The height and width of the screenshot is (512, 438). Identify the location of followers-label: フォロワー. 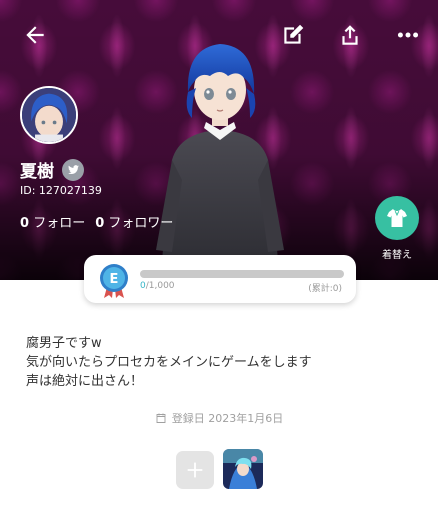
(141, 223).